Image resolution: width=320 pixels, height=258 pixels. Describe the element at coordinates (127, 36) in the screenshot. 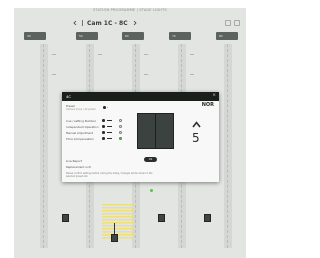

I see `column-label: 6C` at that location.